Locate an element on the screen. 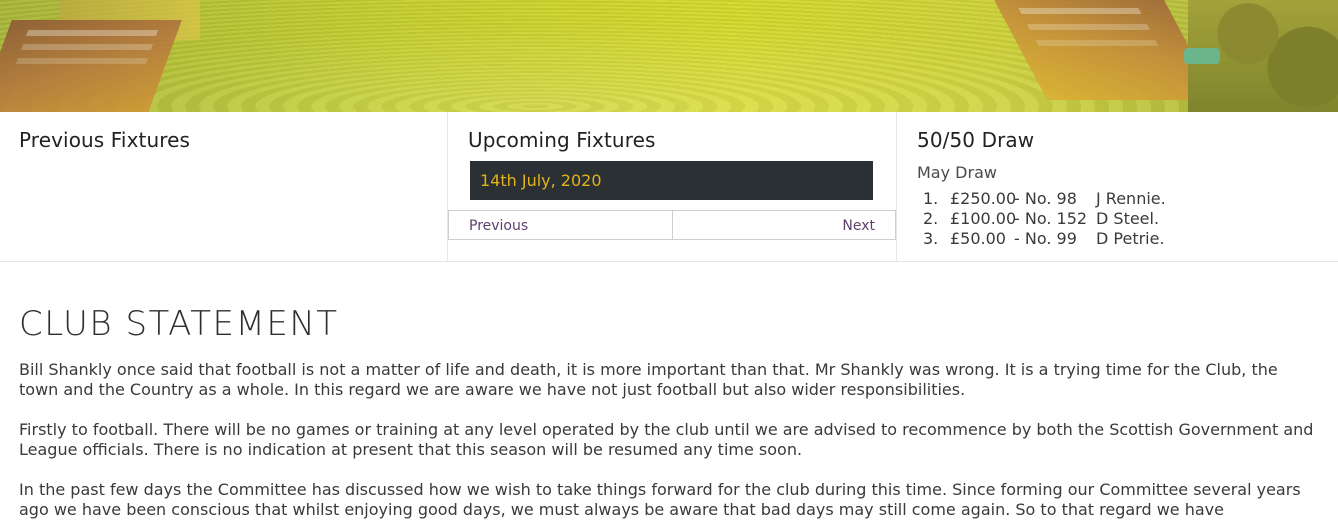 This screenshot has width=1338, height=520. previous-fixtures-title: Previous Fixtures is located at coordinates (105, 140).